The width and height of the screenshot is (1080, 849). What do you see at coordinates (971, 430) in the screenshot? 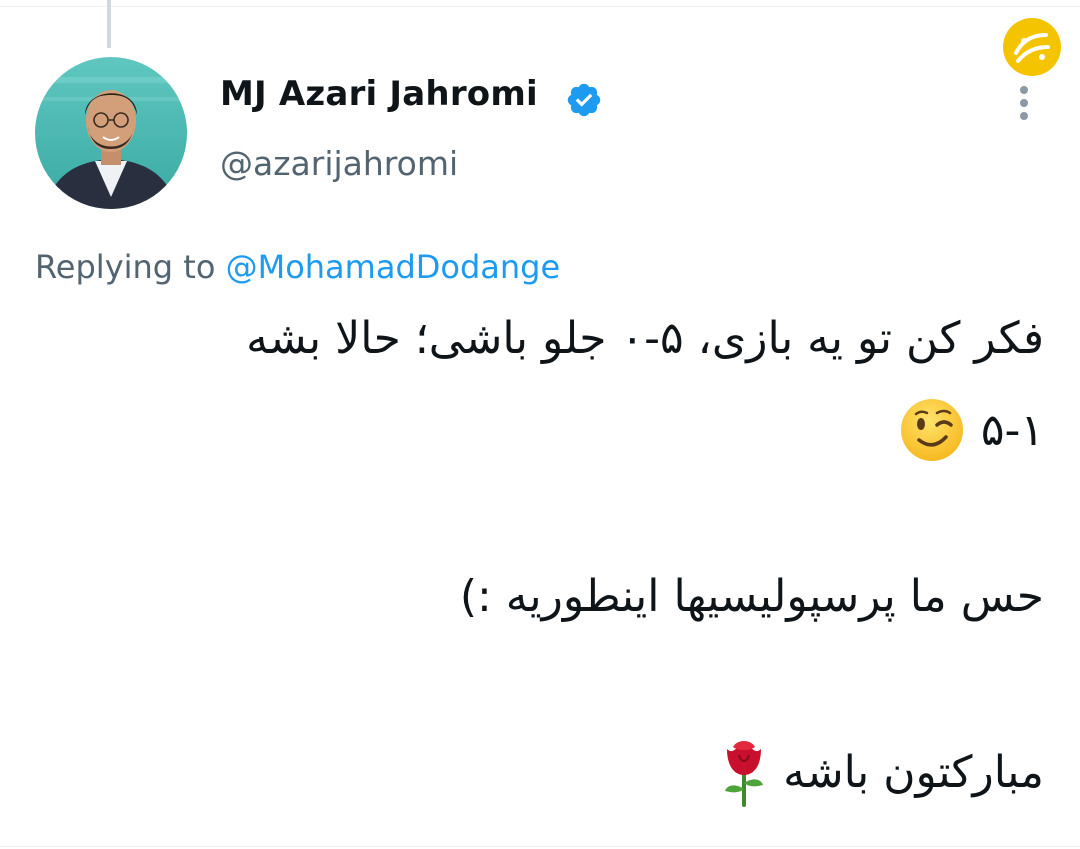
I see `tweet-text-line-2: ۵-۱` at bounding box center [971, 430].